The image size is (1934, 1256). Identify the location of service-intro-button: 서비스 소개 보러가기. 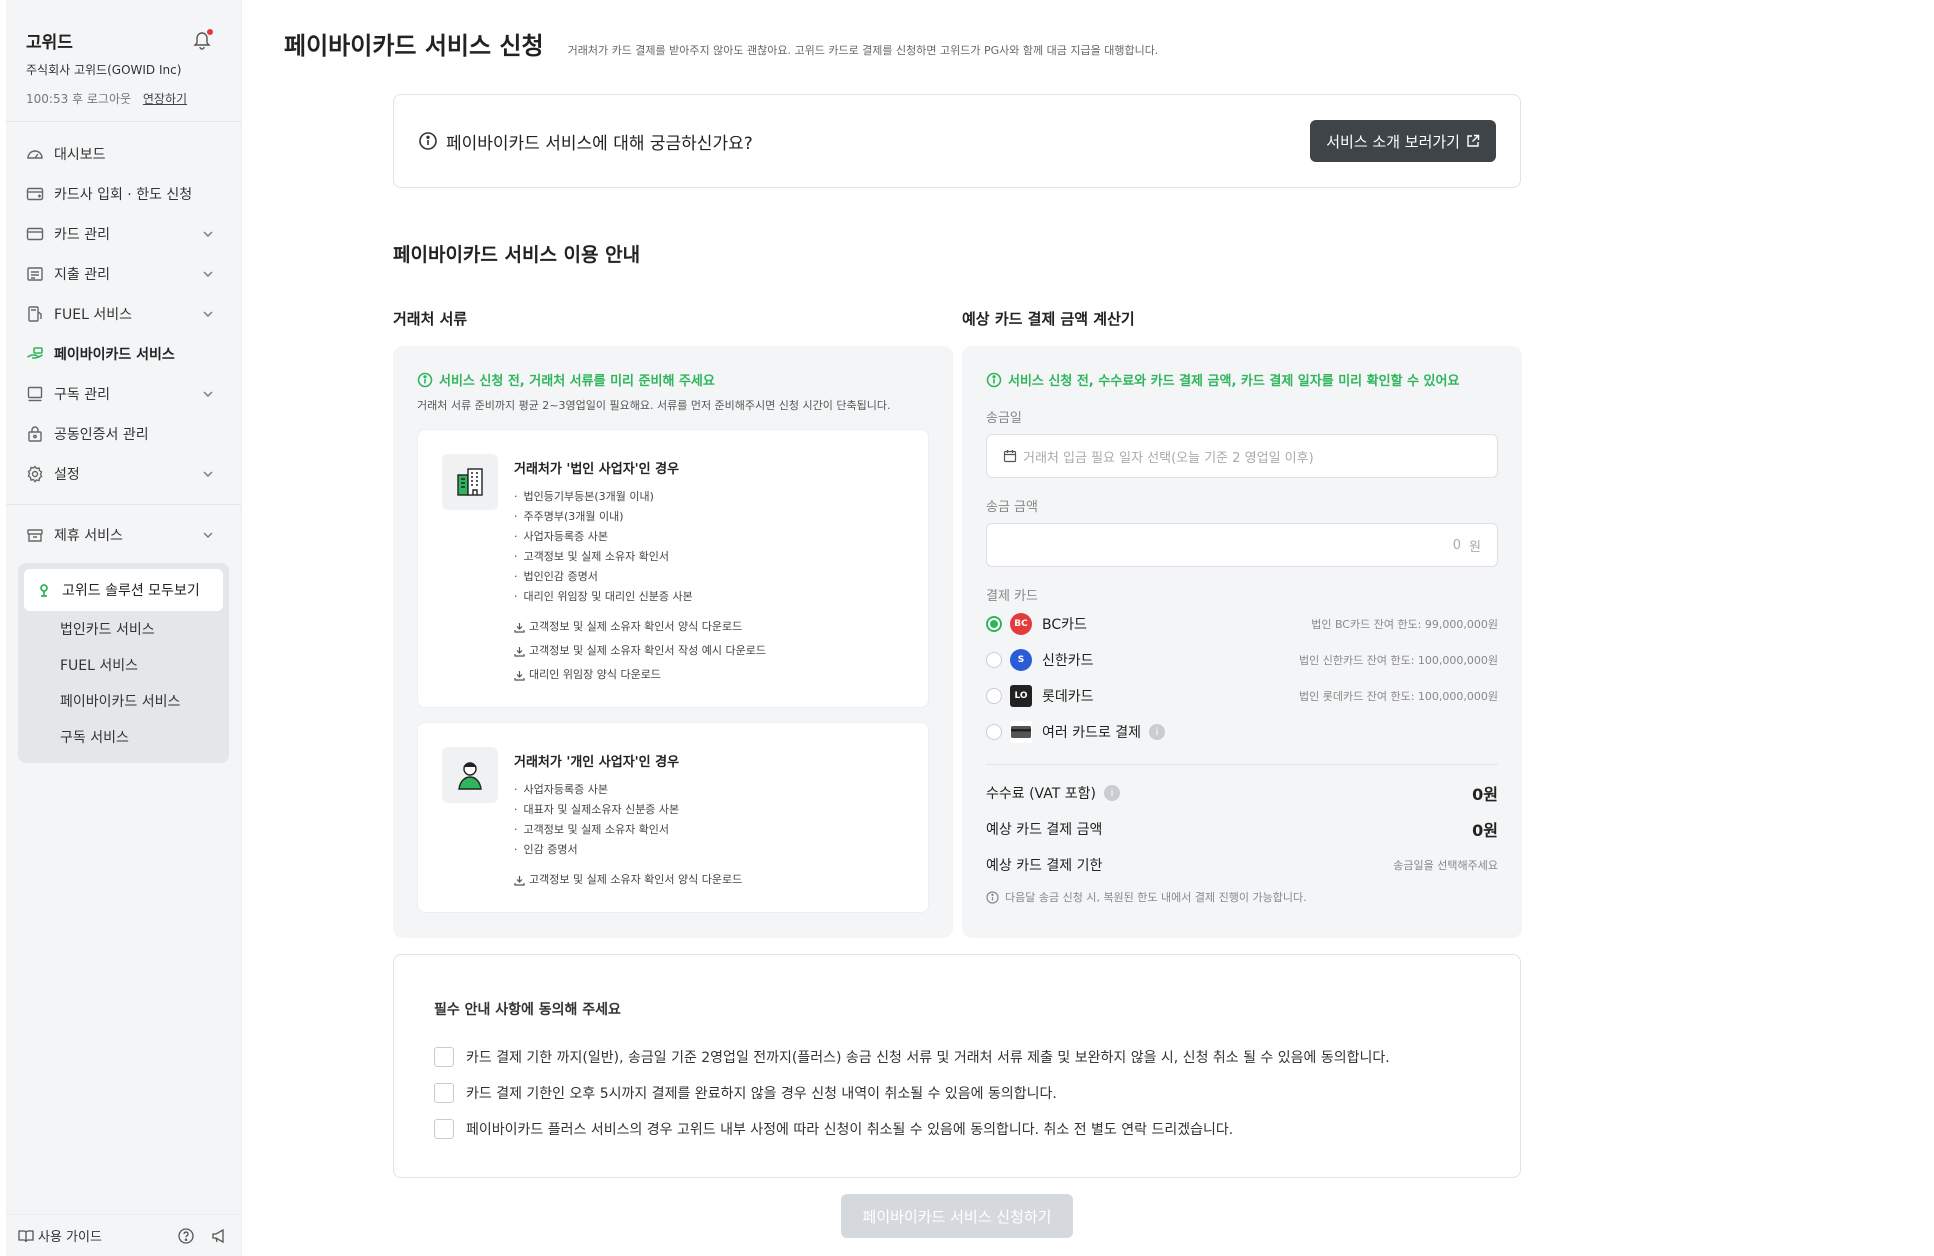
(1403, 141).